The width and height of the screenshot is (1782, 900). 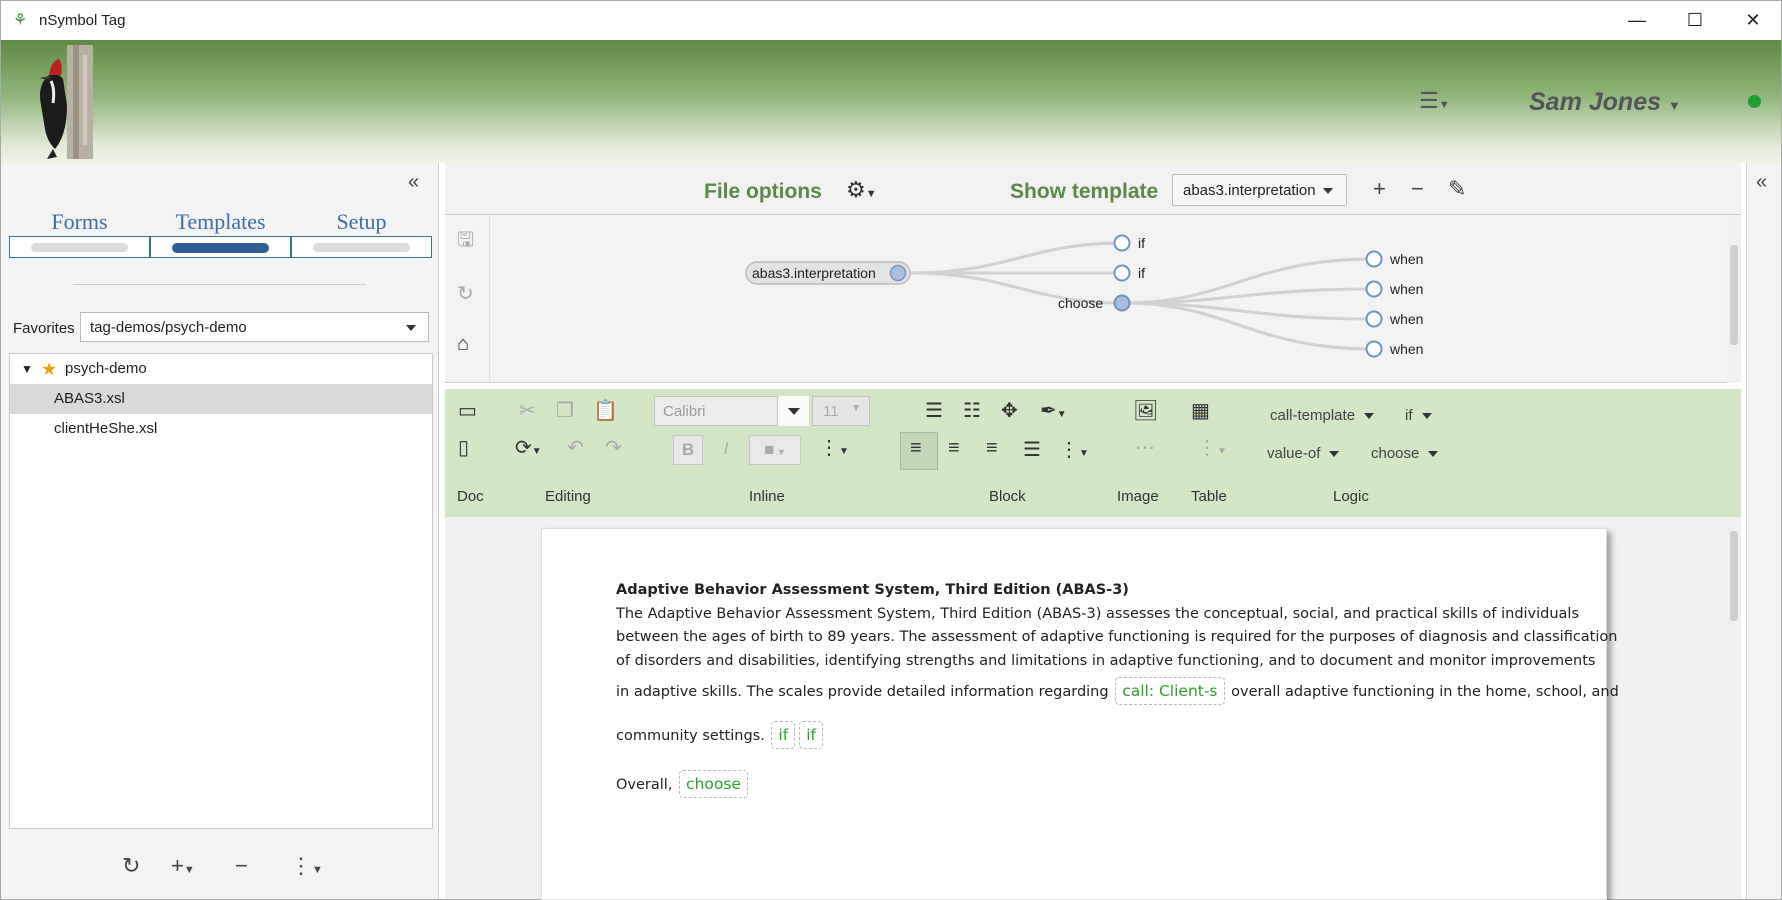 I want to click on template-select: abas3.interpretation, so click(x=1259, y=190).